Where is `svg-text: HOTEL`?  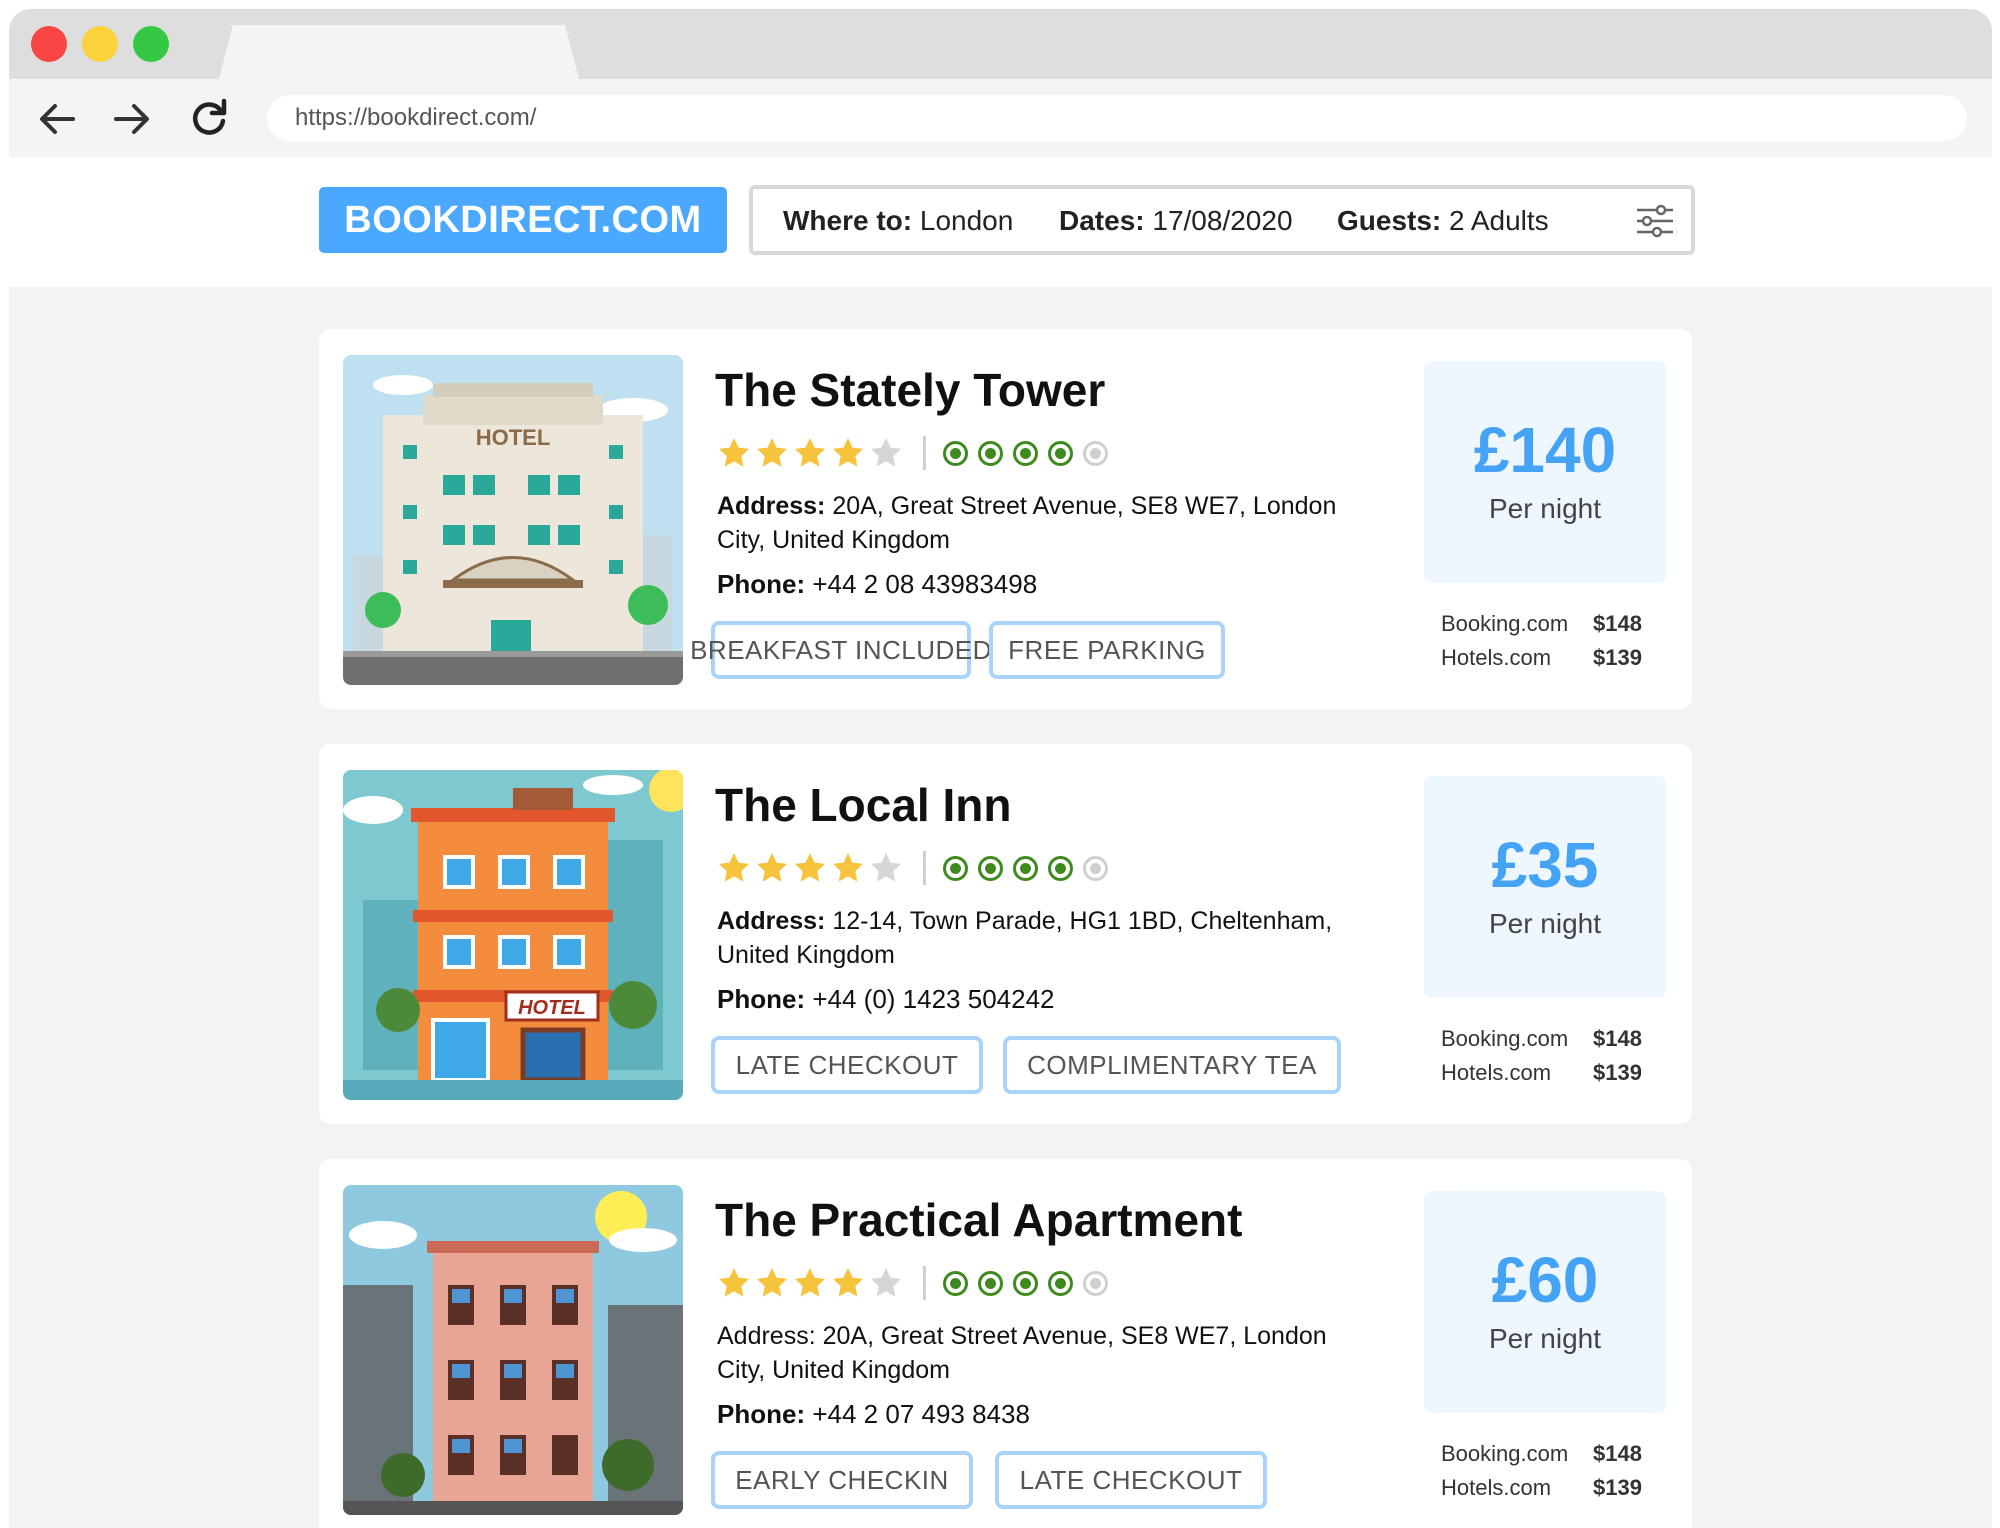
svg-text: HOTEL is located at coordinates (552, 1008).